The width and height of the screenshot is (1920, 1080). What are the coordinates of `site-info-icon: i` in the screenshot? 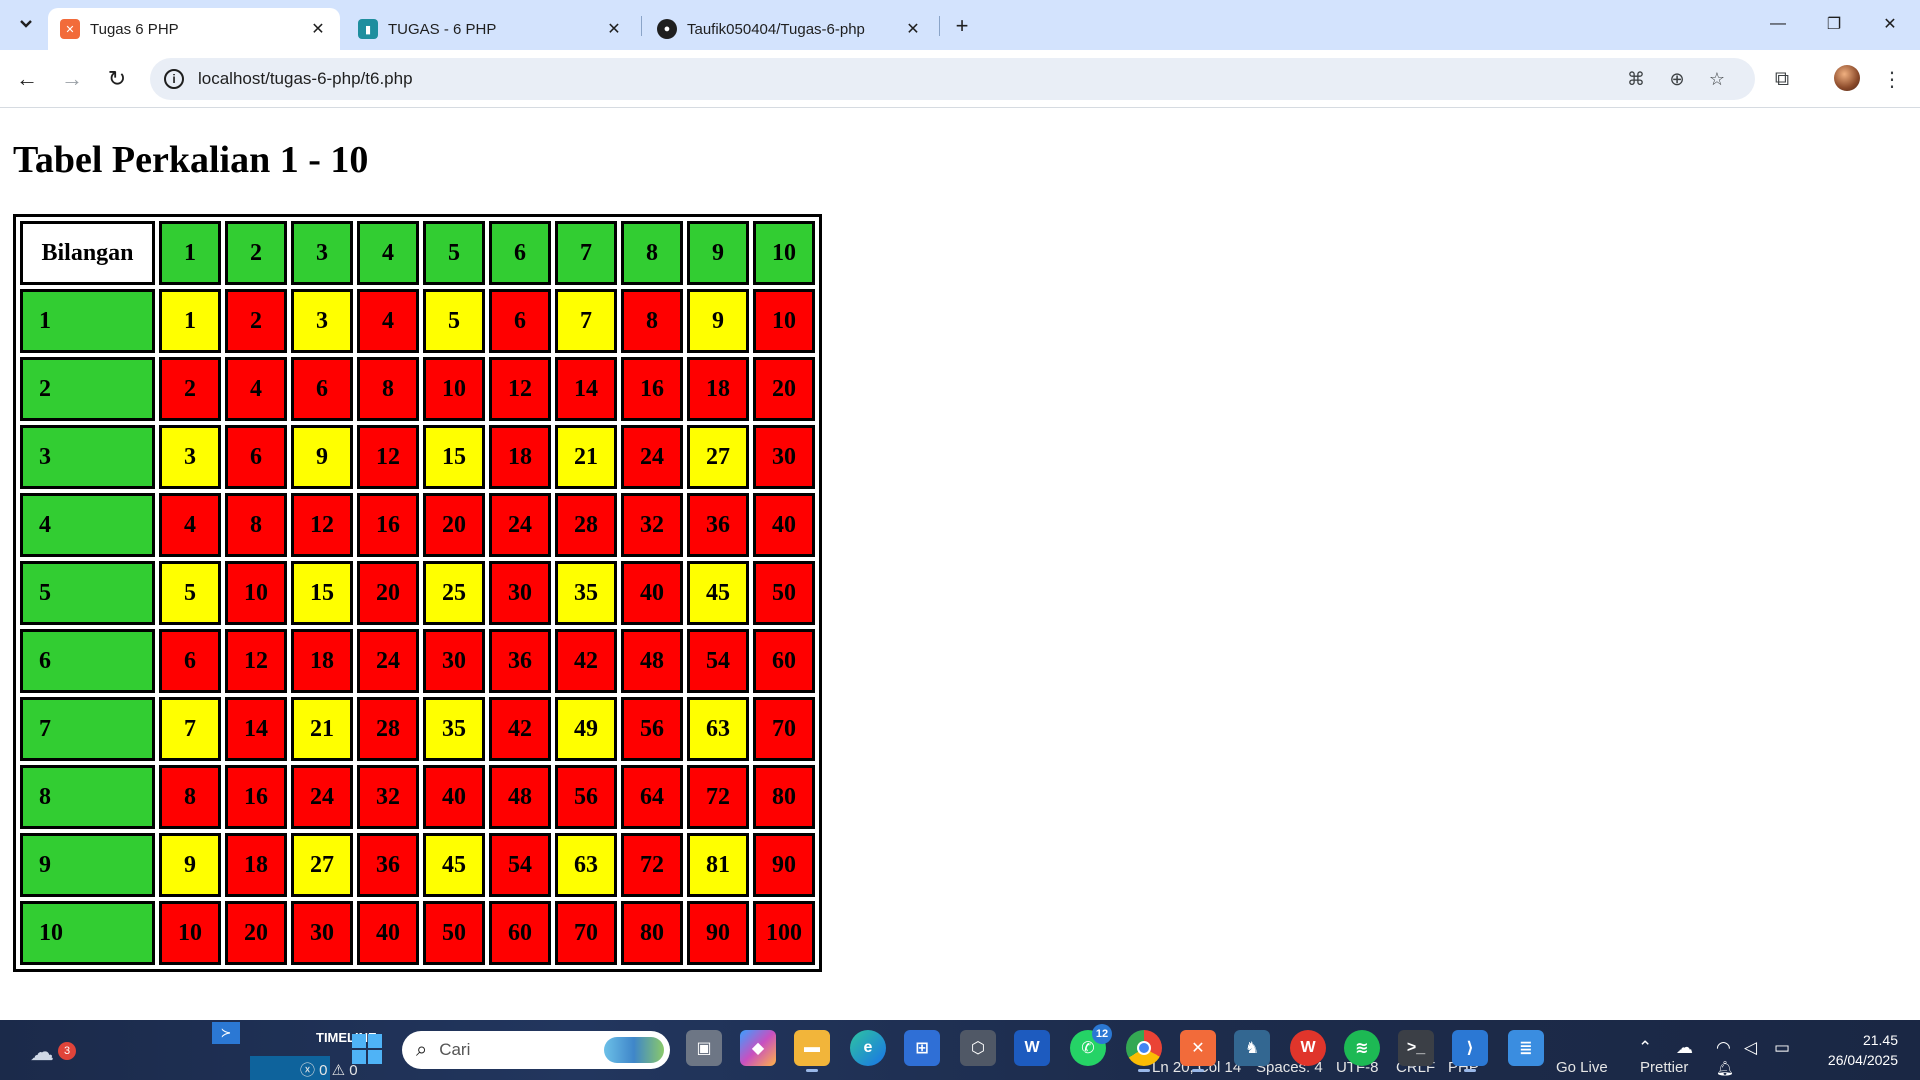 It's located at (174, 79).